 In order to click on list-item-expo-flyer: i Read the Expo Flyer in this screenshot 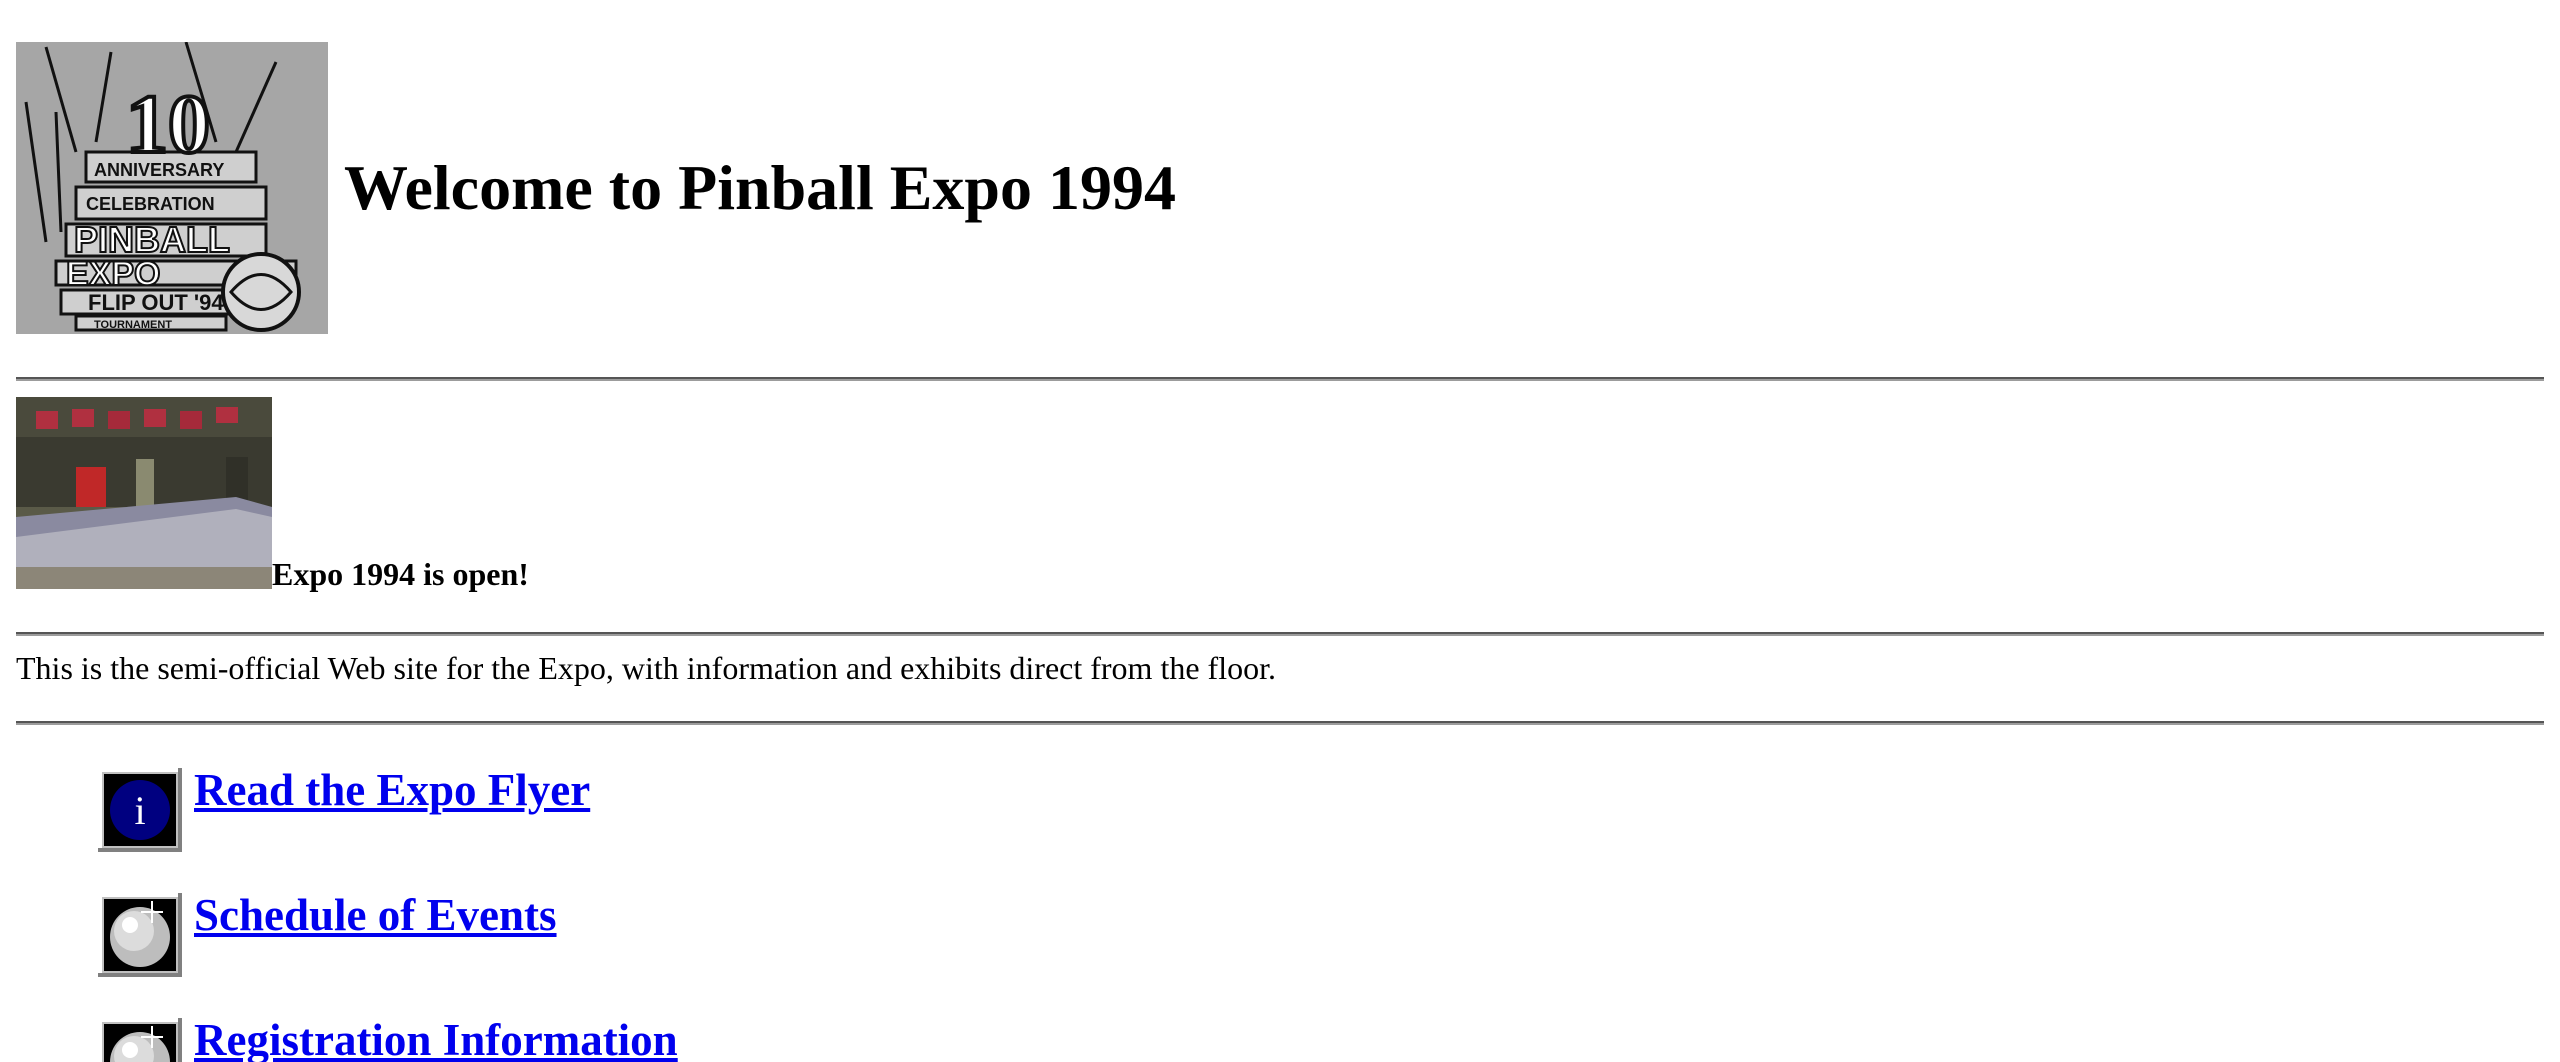, I will do `click(344, 810)`.